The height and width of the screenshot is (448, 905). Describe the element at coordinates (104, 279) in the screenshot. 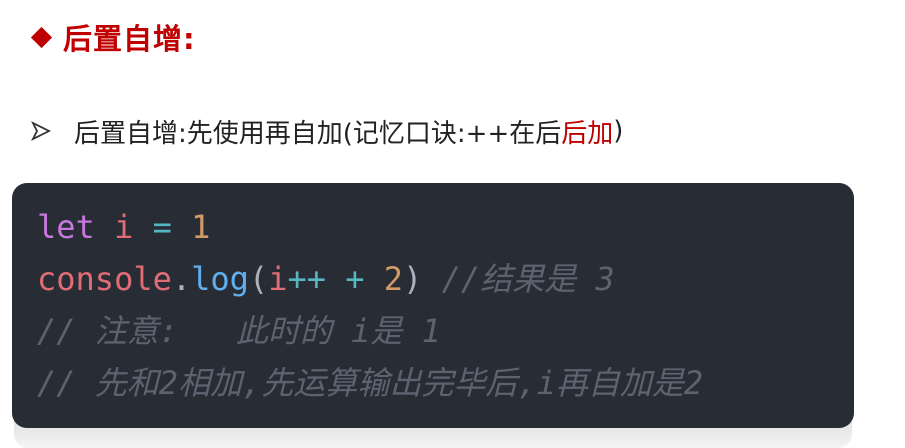

I see `code-object: console` at that location.